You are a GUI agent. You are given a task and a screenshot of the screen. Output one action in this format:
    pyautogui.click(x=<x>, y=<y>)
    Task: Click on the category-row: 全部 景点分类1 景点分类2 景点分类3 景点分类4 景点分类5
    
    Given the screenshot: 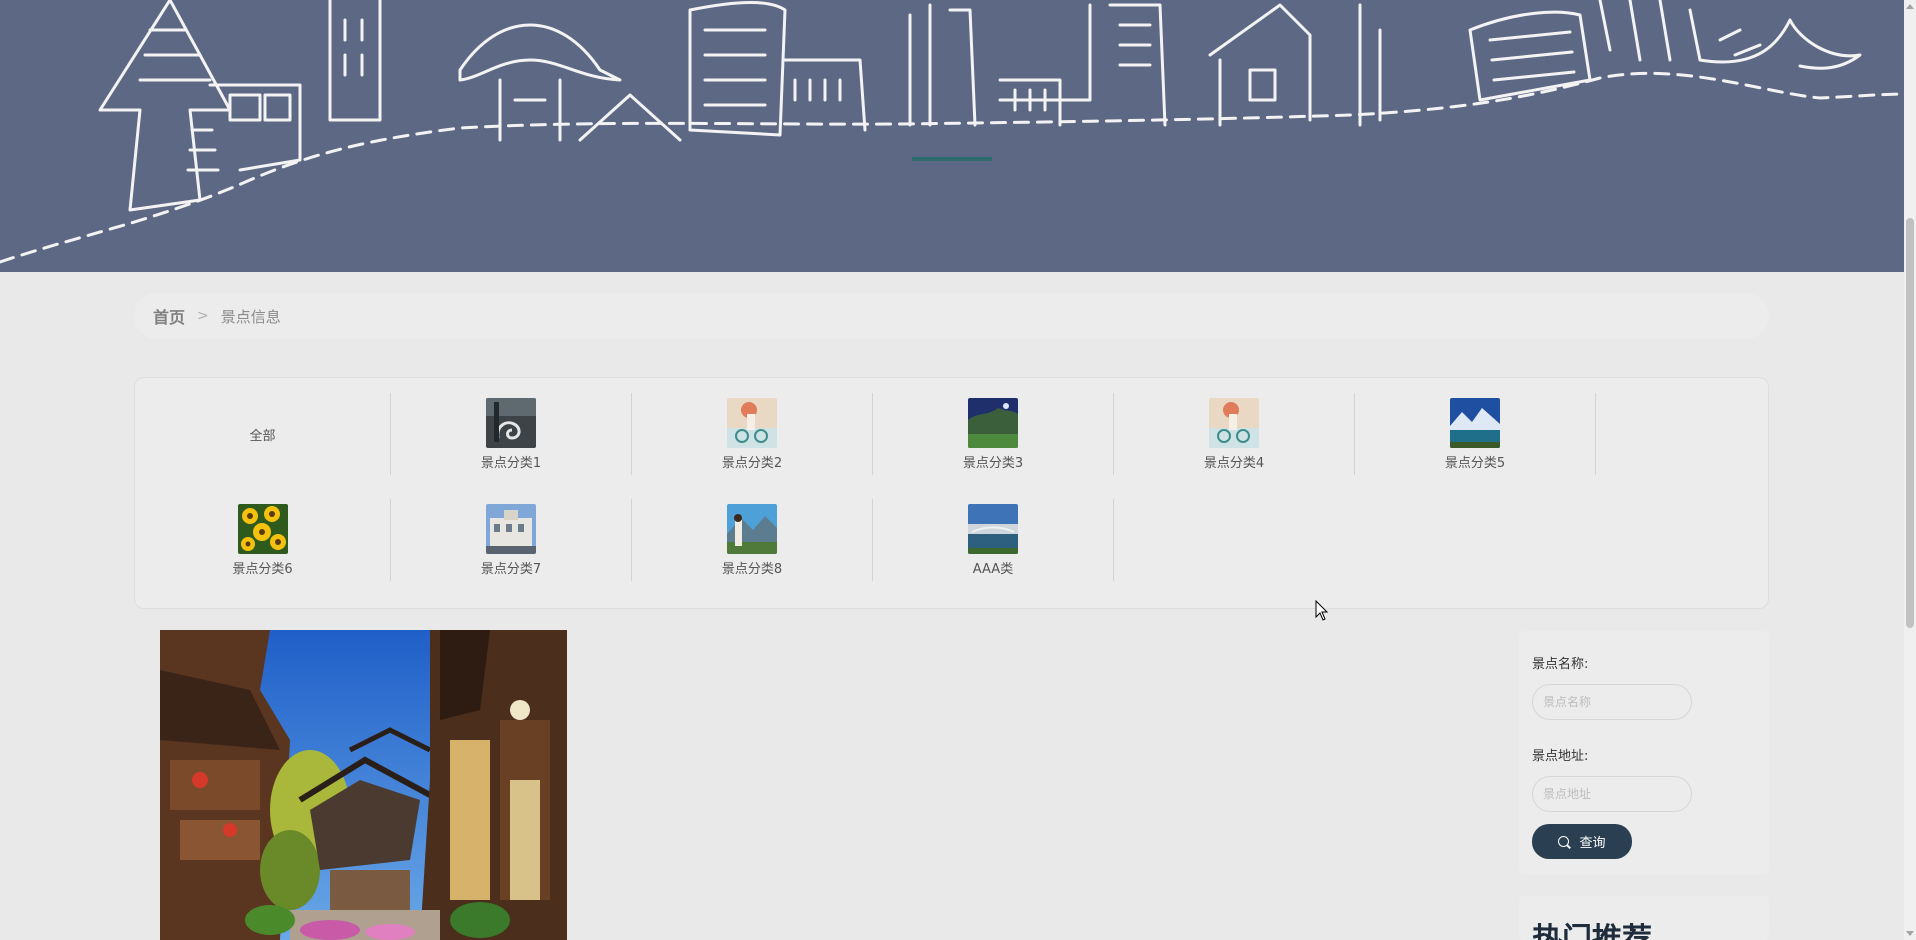 What is the action you would take?
    pyautogui.click(x=865, y=434)
    